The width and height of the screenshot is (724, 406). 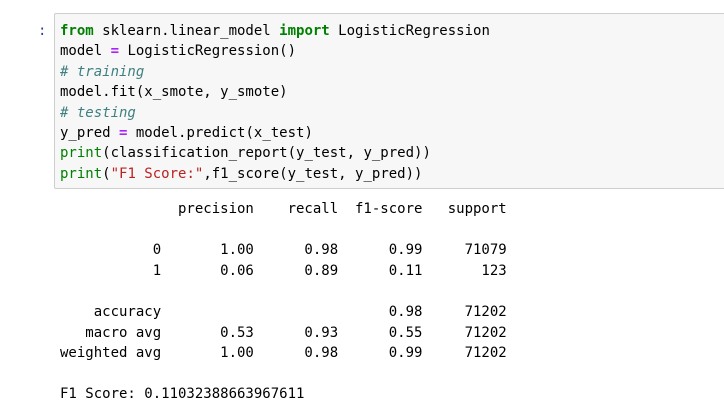 What do you see at coordinates (304, 31) in the screenshot?
I see `keyword-token: import` at bounding box center [304, 31].